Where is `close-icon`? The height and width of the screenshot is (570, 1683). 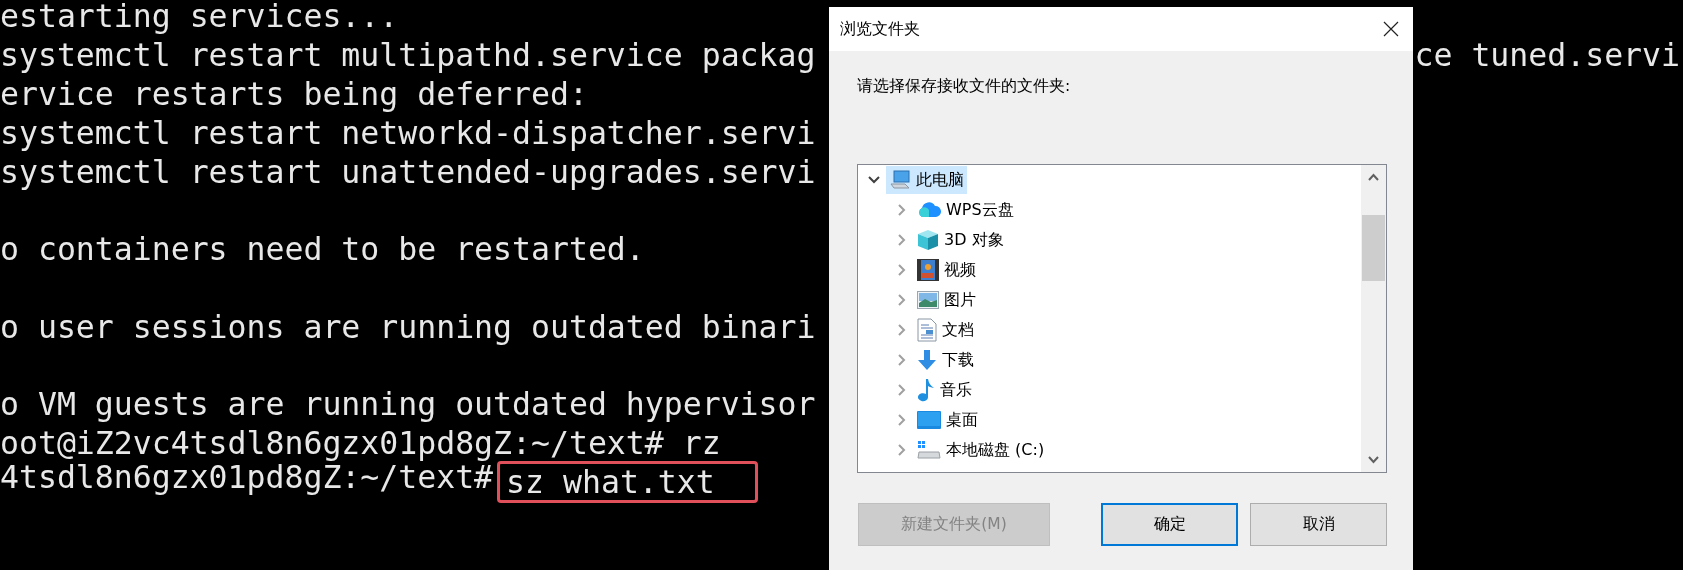
close-icon is located at coordinates (1391, 29).